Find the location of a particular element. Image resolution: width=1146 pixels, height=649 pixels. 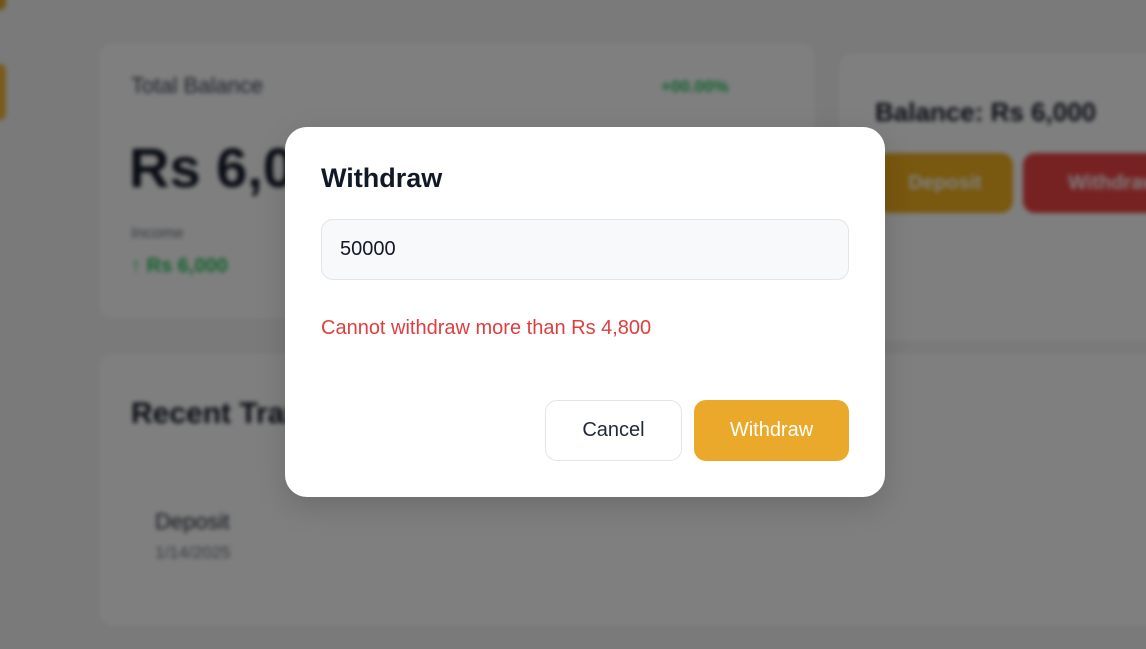

dialog-title: Withdraw is located at coordinates (382, 178).